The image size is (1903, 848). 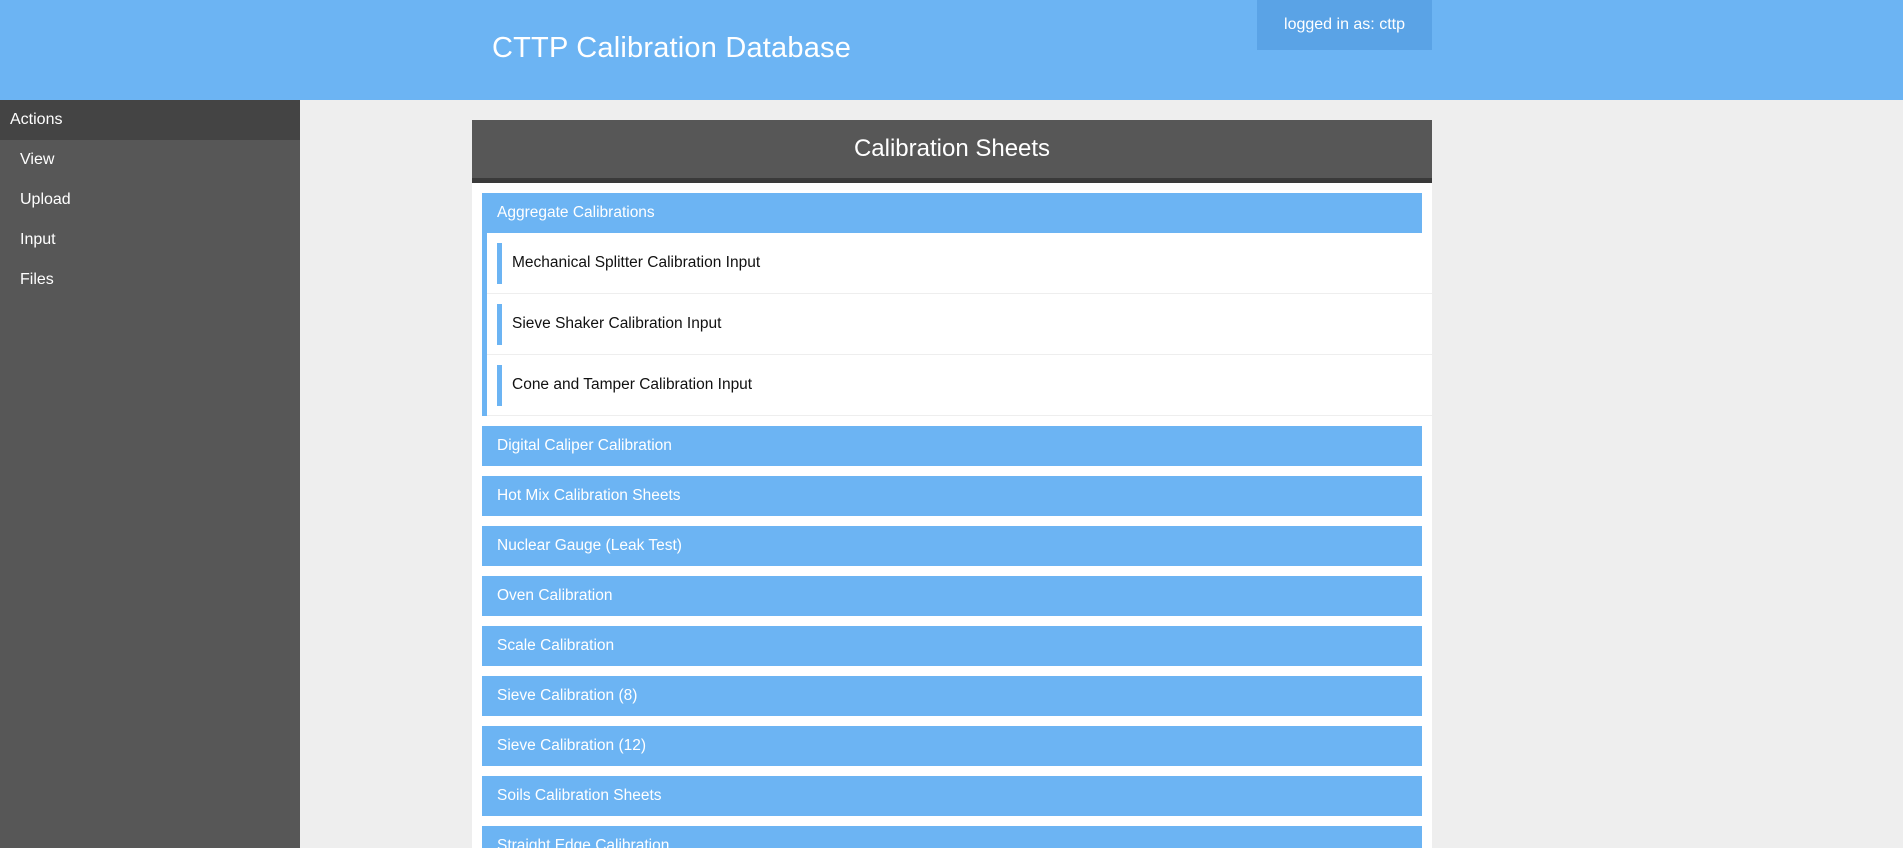 I want to click on category-aggregate-calibrations: Aggregate Calibrations, so click(x=952, y=213).